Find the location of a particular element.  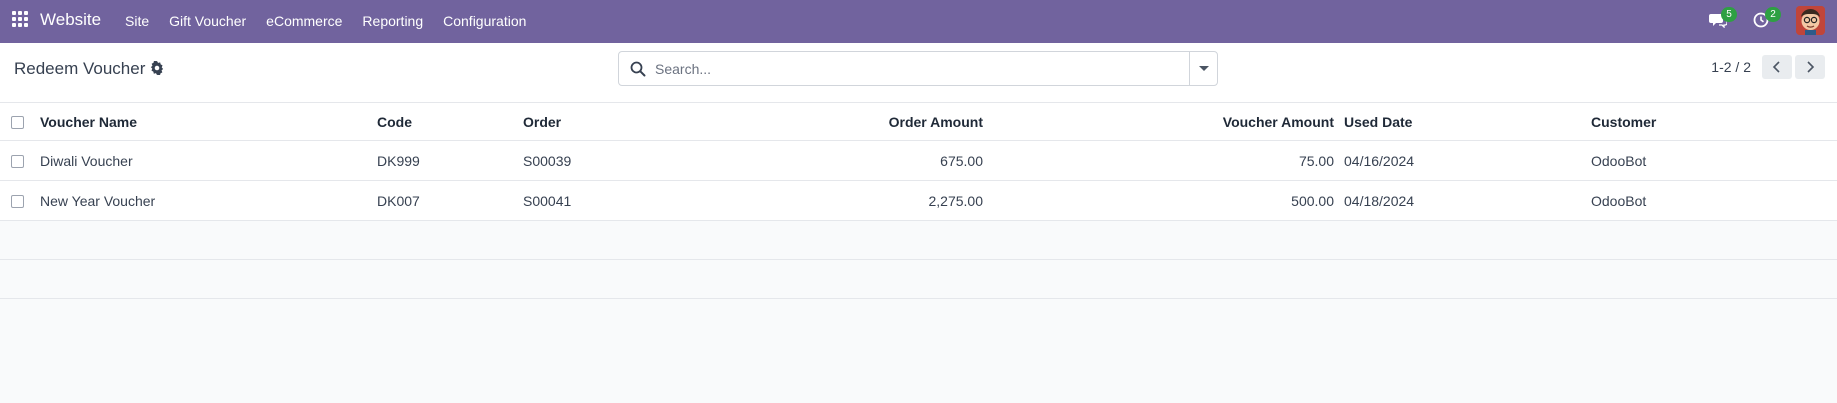

search-bar is located at coordinates (918, 68).